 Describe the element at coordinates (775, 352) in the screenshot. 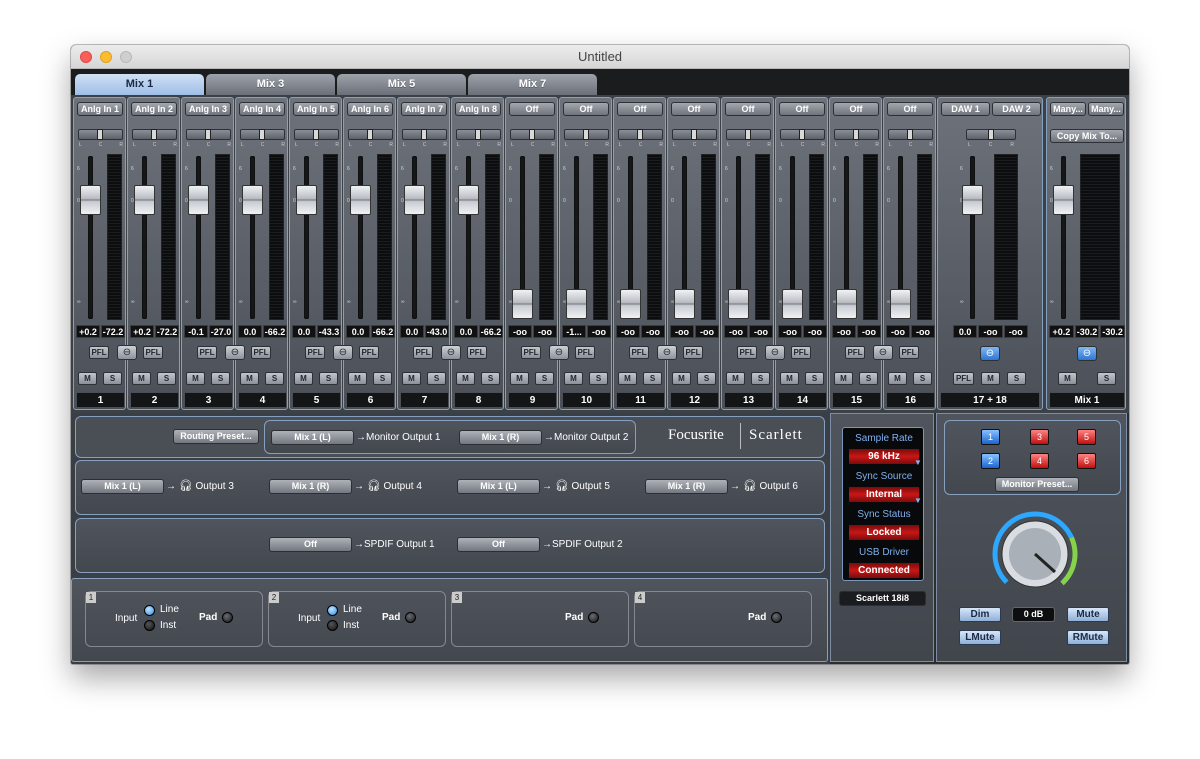

I see `stereo-link-button-7: ⊖` at that location.